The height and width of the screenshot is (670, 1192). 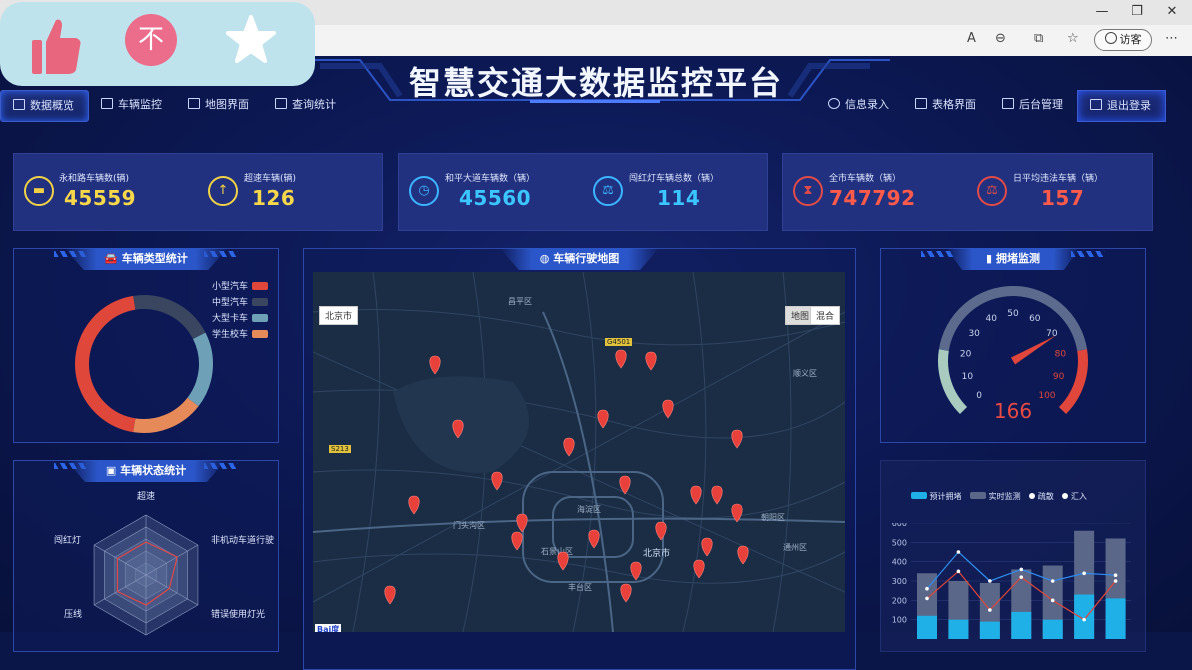 What do you see at coordinates (991, 319) in the screenshot?
I see `gauge-tick-label: 40` at bounding box center [991, 319].